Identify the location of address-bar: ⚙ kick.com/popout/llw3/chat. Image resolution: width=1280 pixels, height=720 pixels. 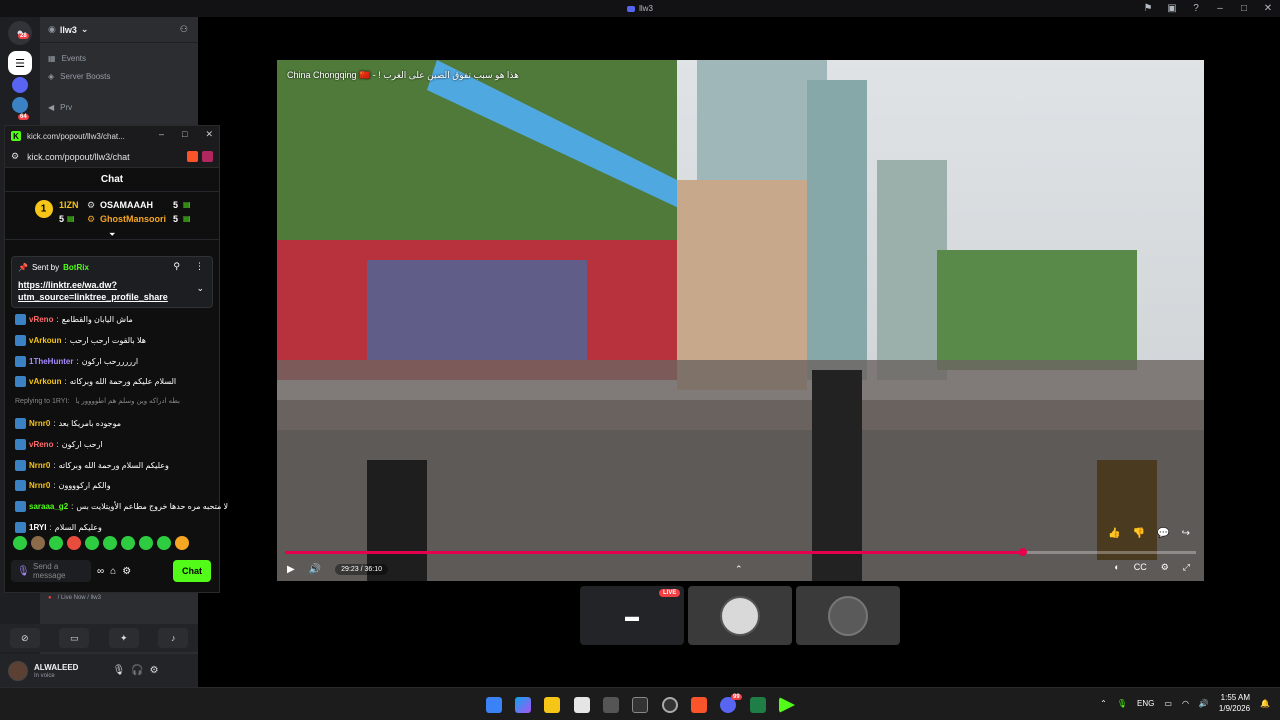
(112, 157).